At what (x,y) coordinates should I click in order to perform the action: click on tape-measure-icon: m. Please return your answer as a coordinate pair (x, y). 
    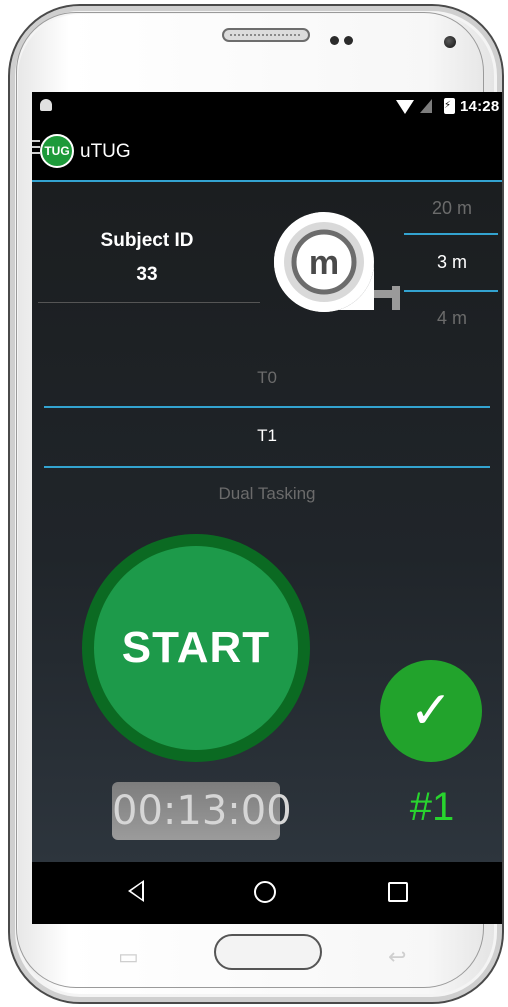
    Looking at the image, I should click on (337, 262).